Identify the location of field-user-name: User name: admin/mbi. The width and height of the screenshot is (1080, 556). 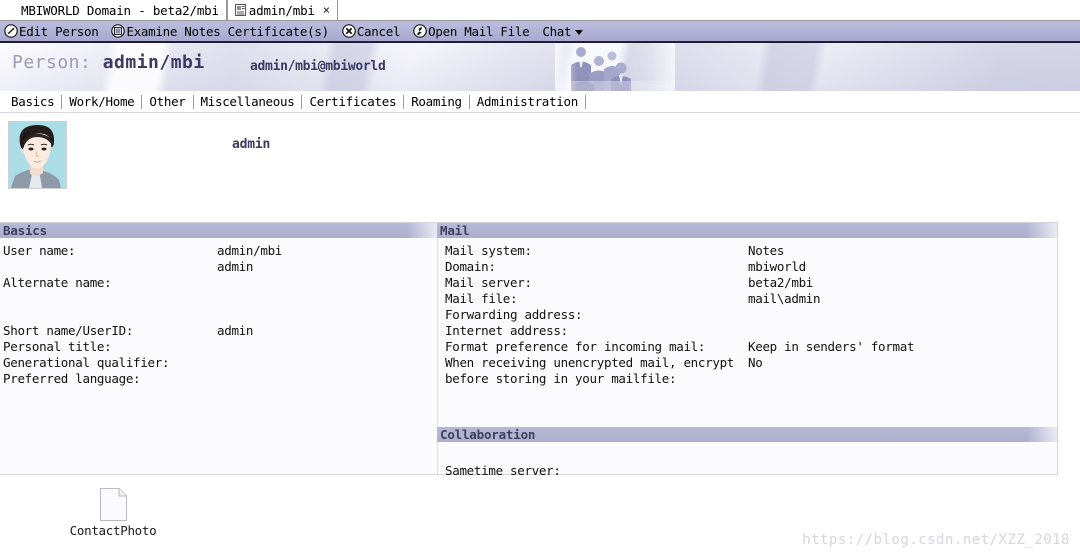
(218, 251).